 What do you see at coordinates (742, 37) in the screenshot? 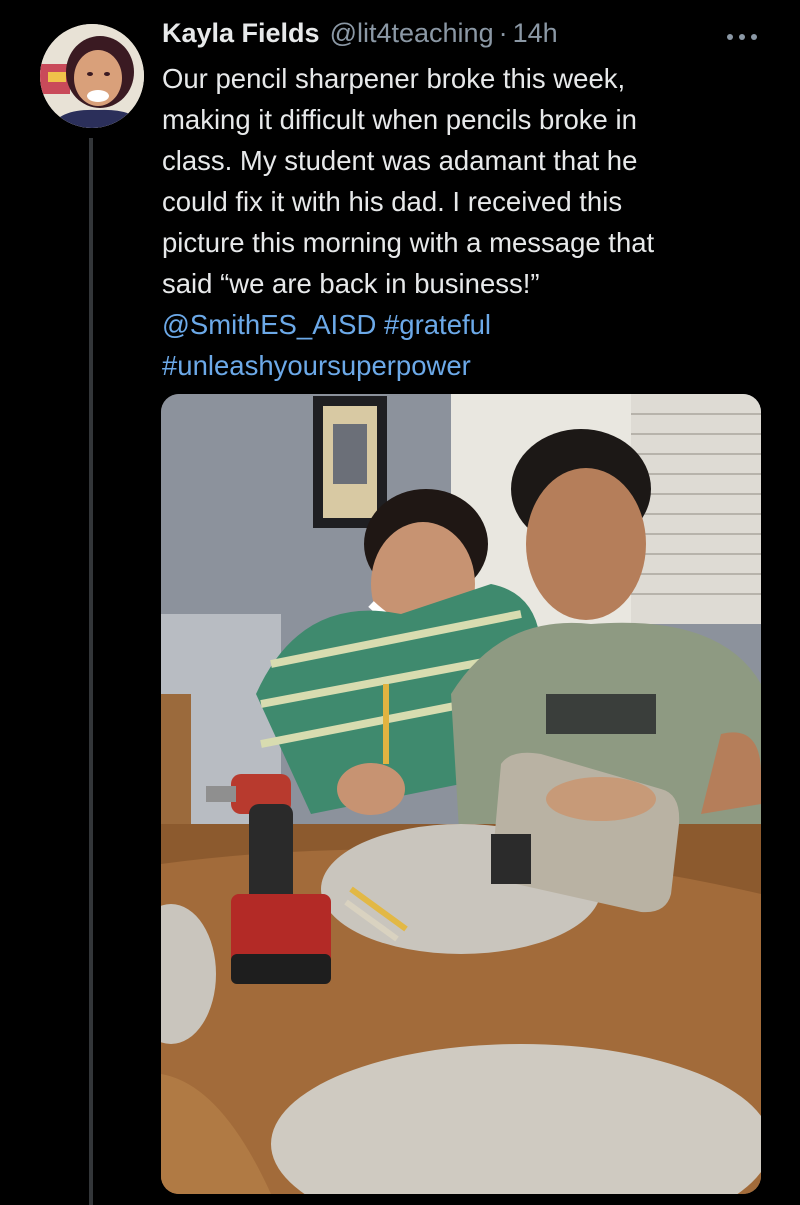
I see `more-horizontal-icon` at bounding box center [742, 37].